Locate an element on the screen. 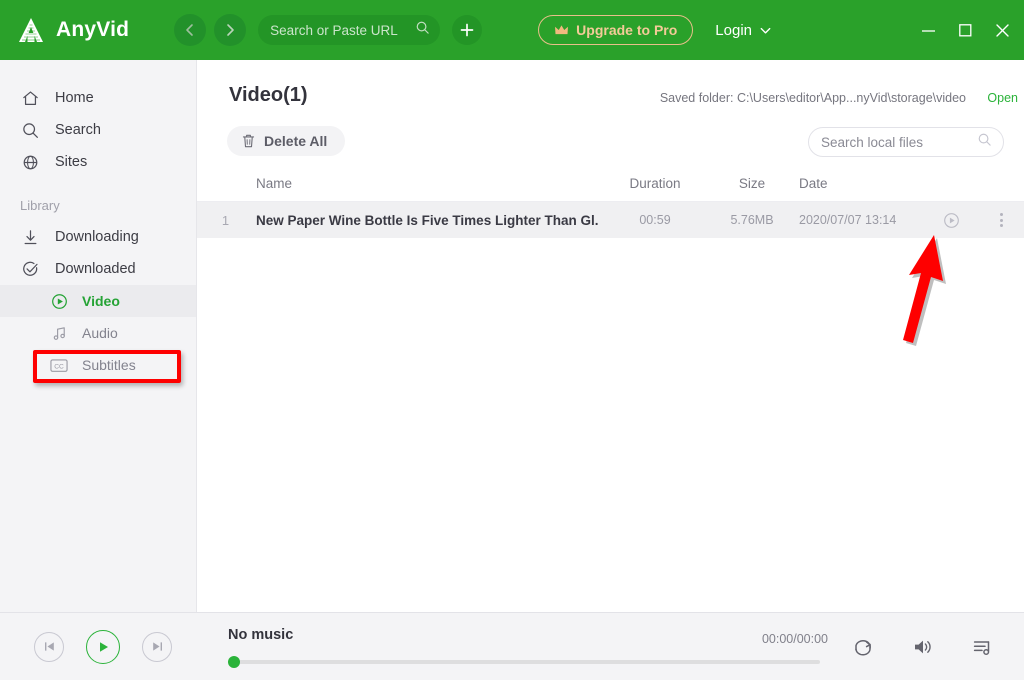 The image size is (1024, 680). url-search-bar is located at coordinates (349, 30).